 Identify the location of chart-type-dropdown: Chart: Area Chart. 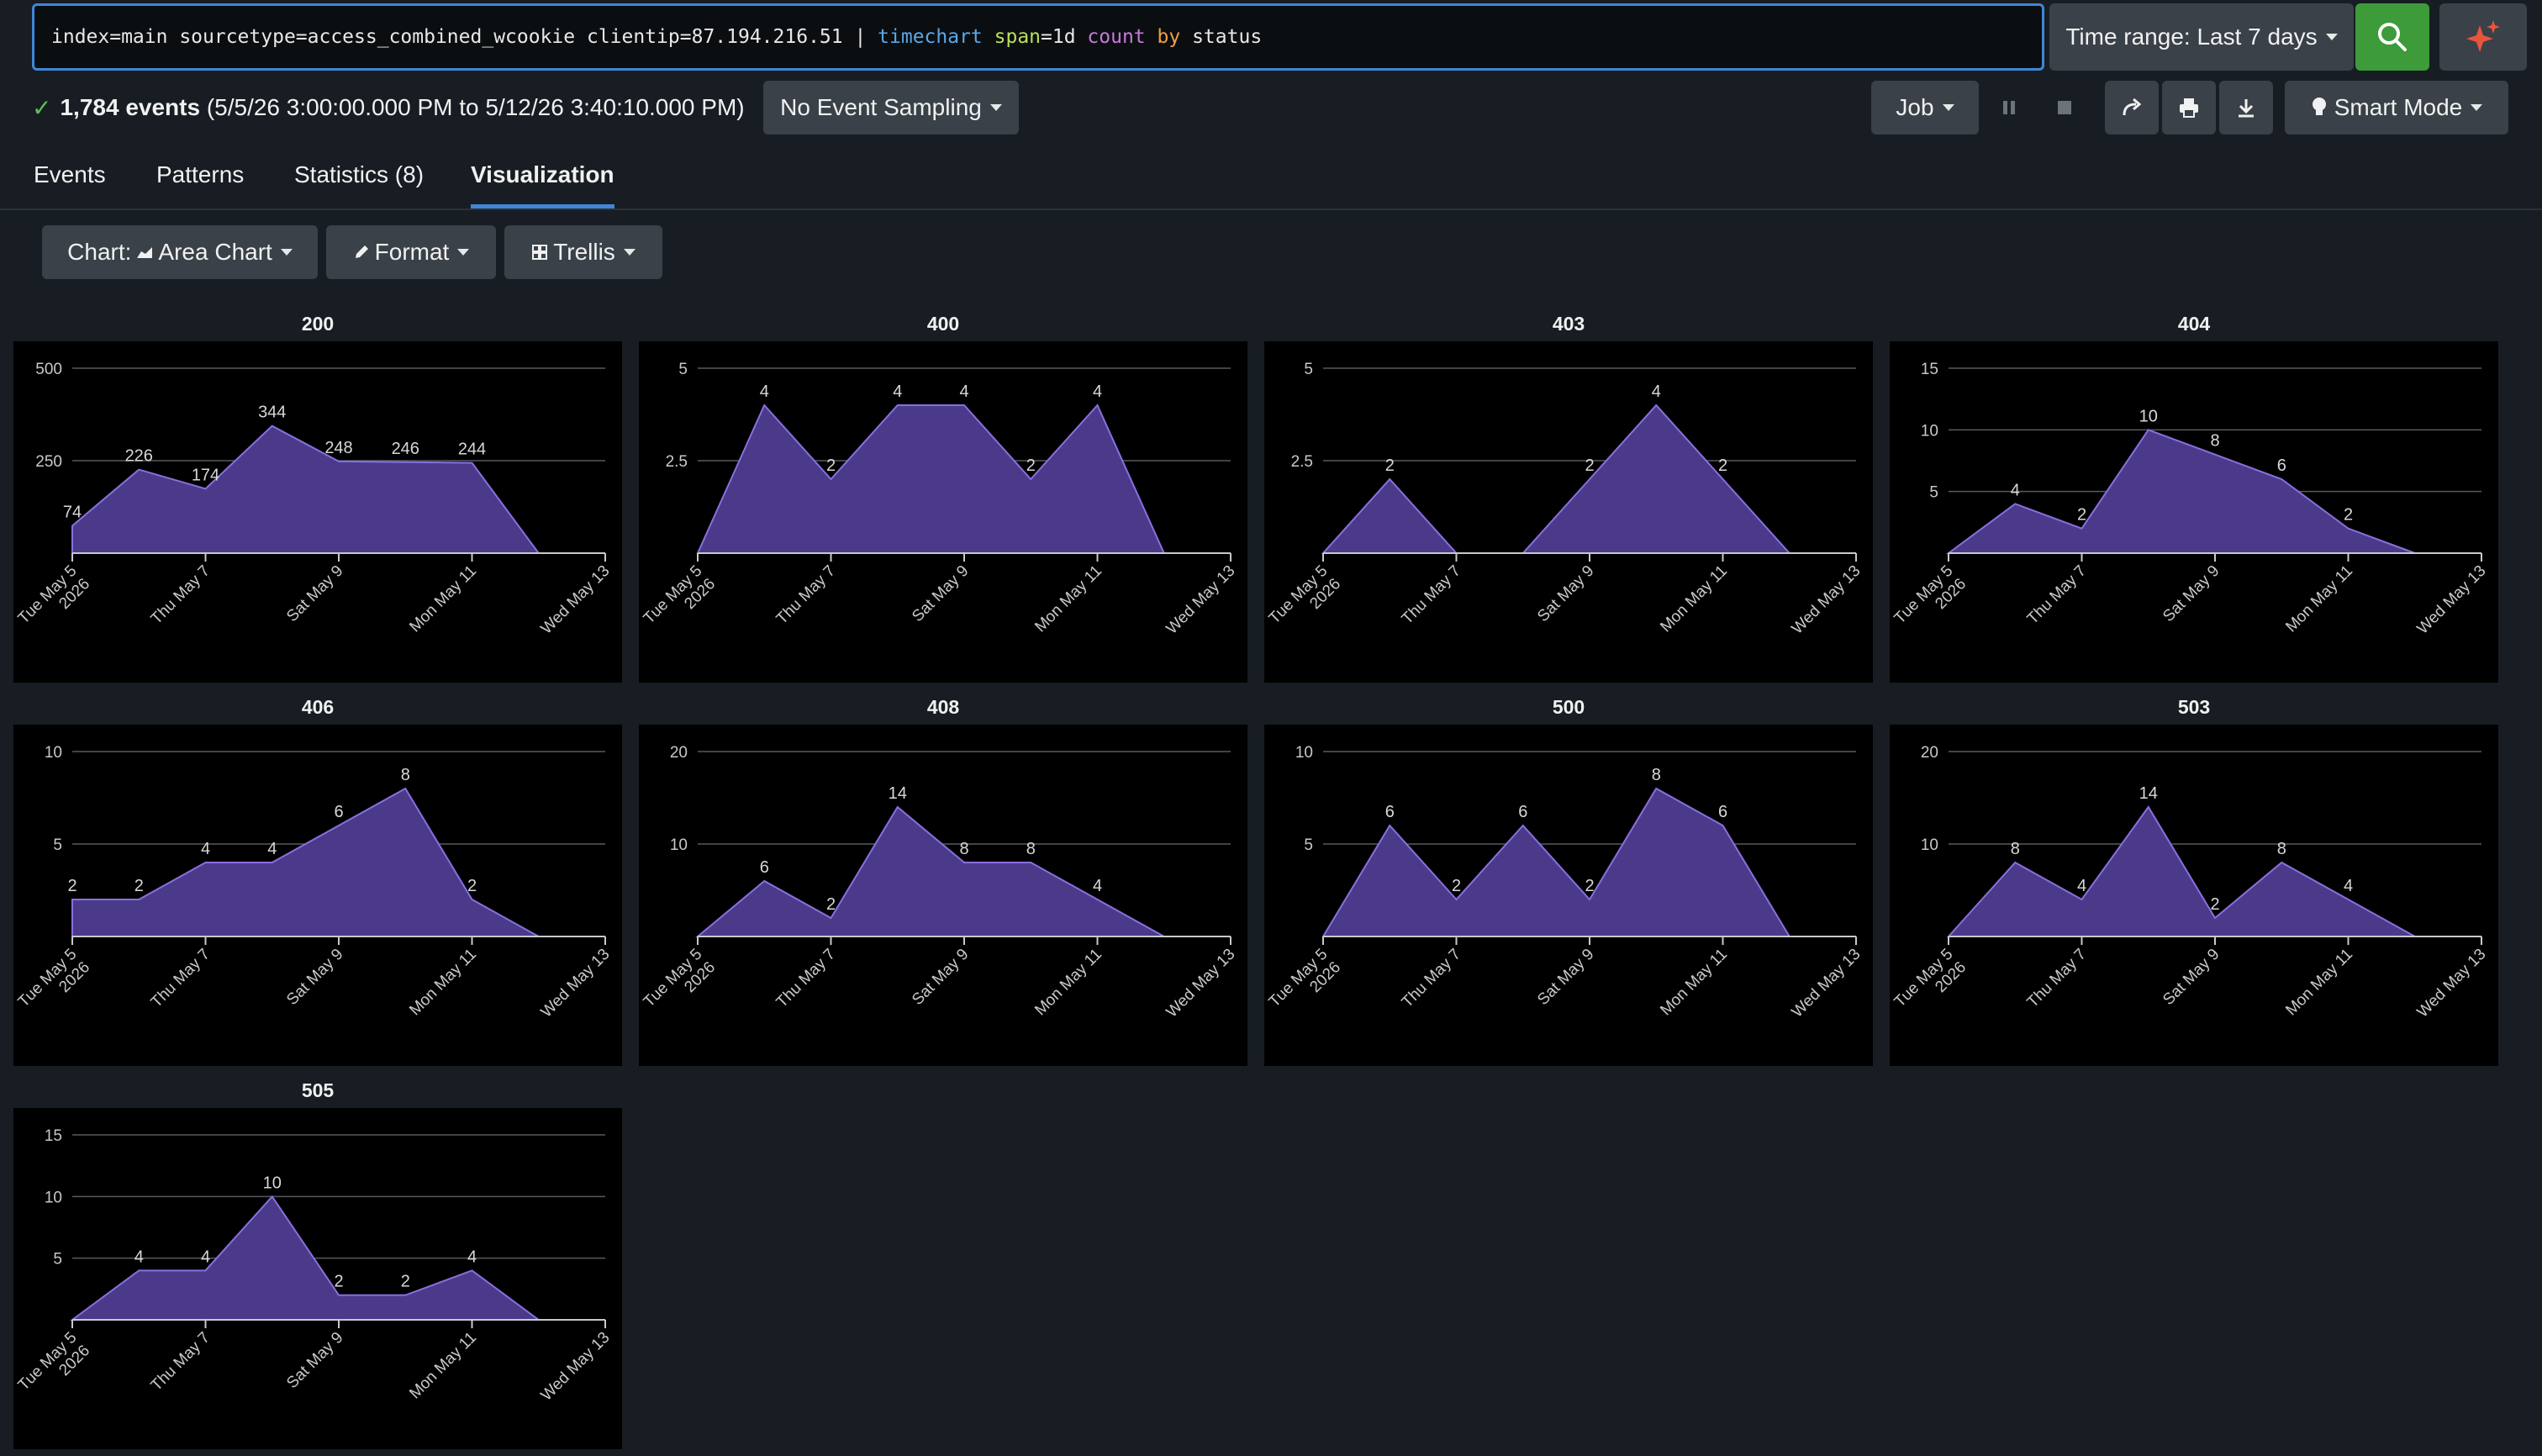
(180, 252).